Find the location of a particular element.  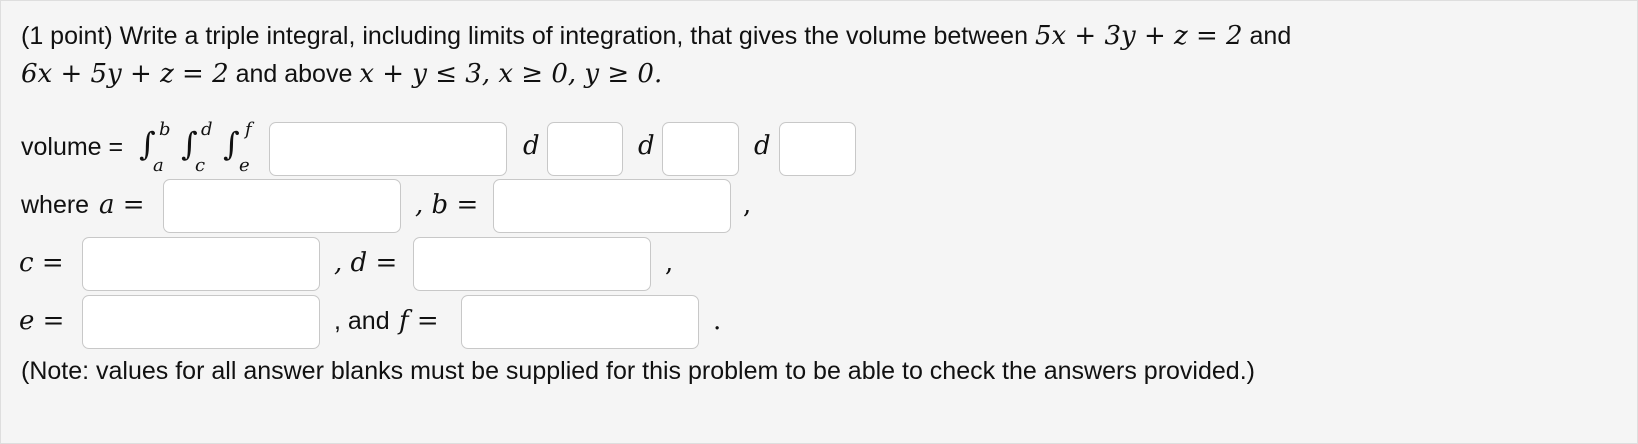

region-inequalities: x + y ≤ 3, x ≥ 0, y ≥ 0. is located at coordinates (511, 74).